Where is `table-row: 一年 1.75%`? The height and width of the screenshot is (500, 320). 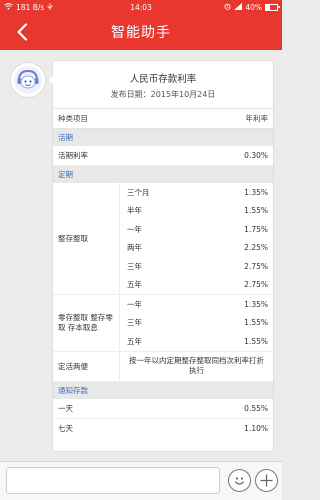
table-row: 一年 1.75% is located at coordinates (196, 229).